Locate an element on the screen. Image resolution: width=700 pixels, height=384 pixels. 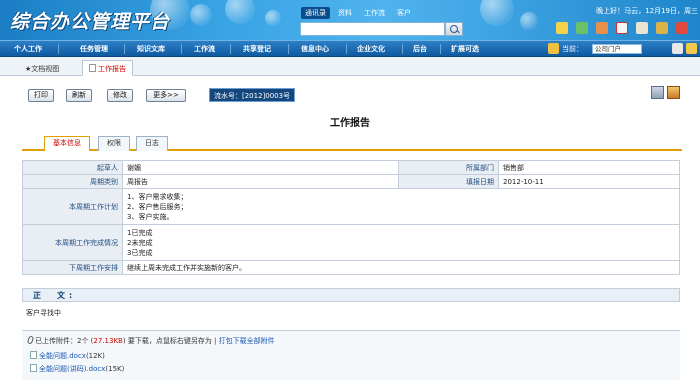
body-section-header: 正 文: is located at coordinates (351, 295).